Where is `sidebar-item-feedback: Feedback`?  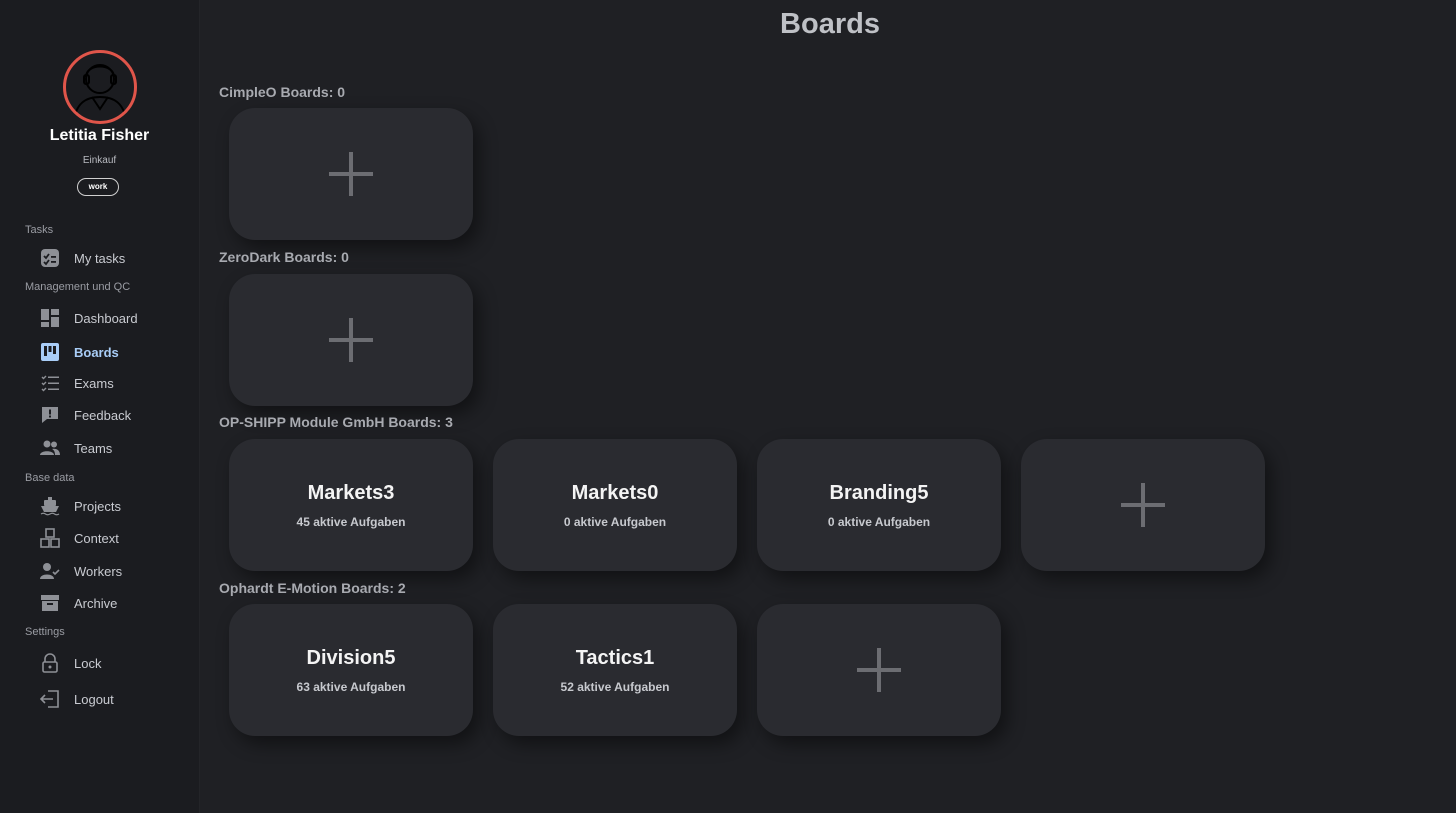
sidebar-item-feedback: Feedback is located at coordinates (115, 415).